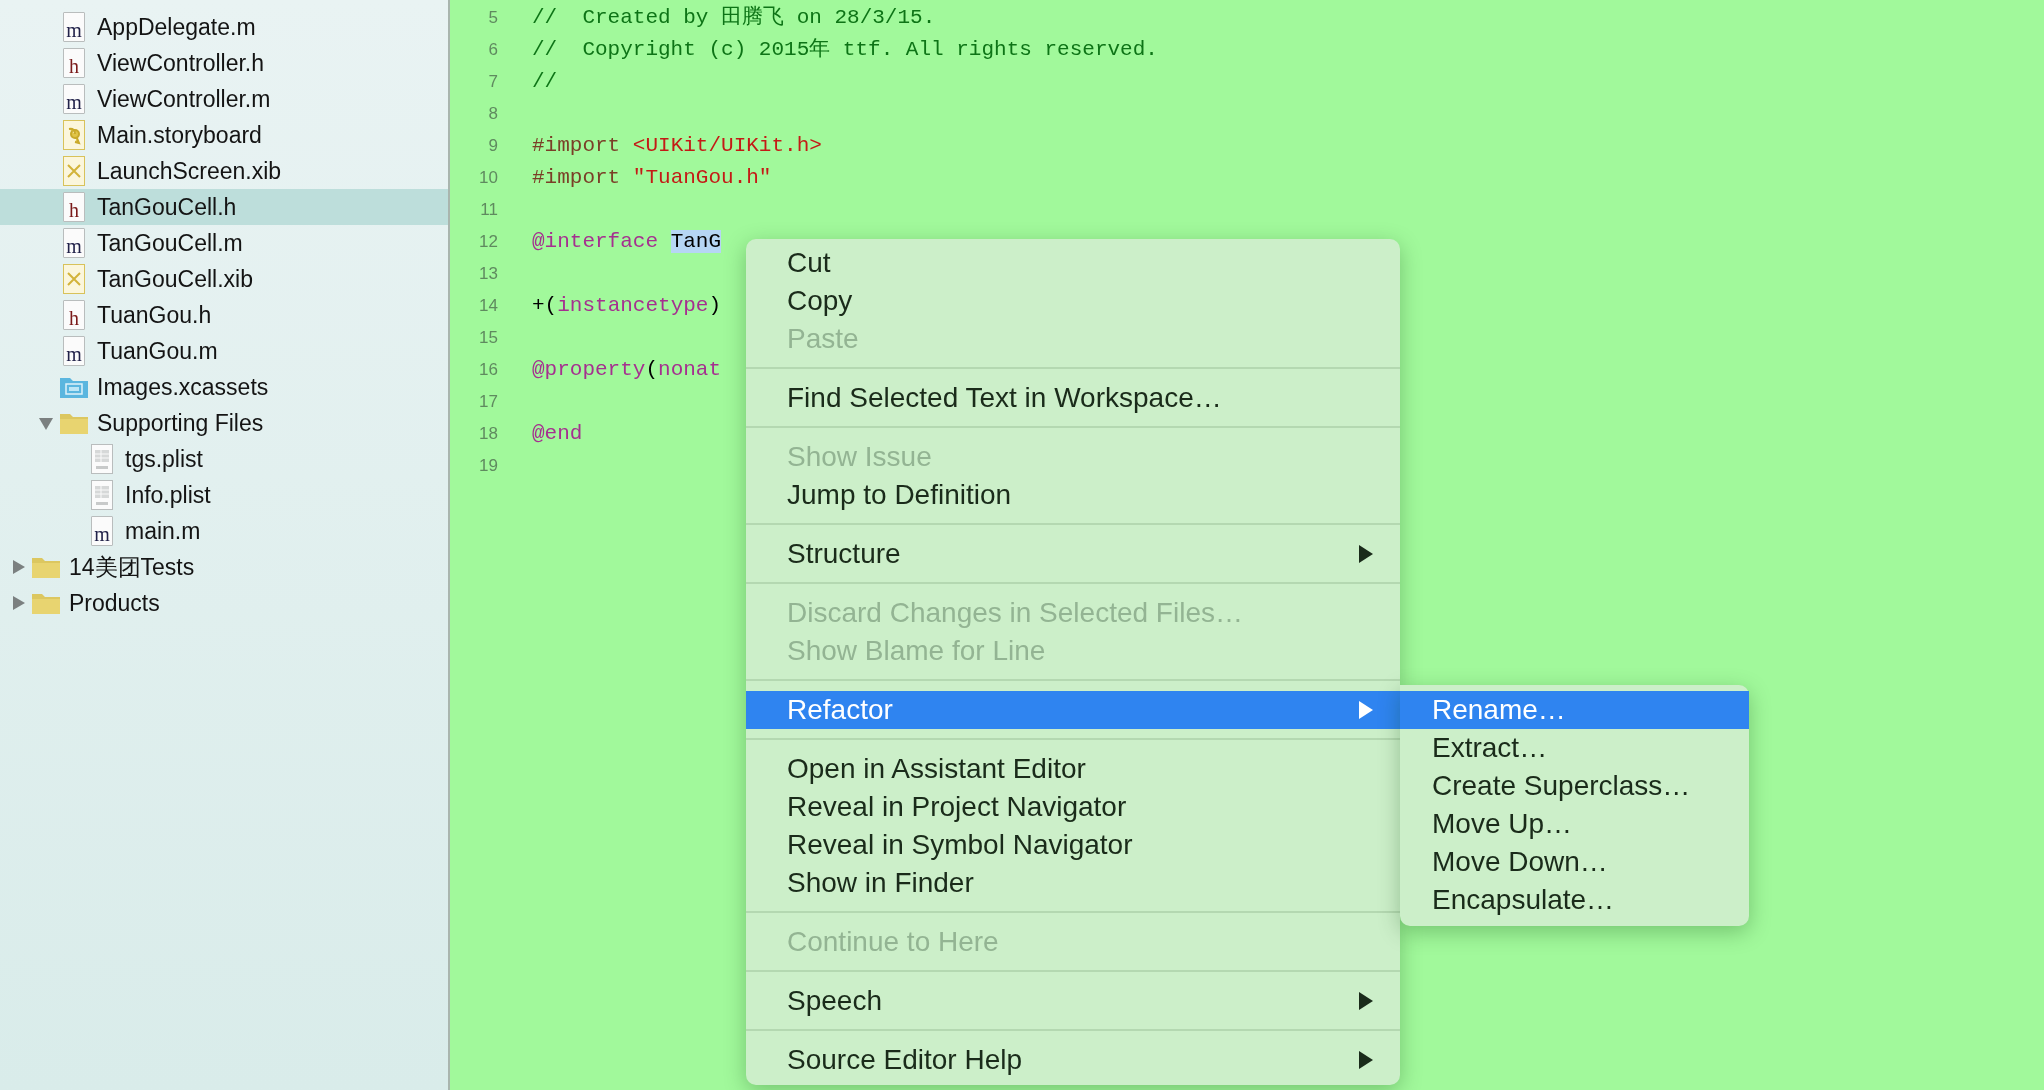 The image size is (2044, 1090). What do you see at coordinates (224, 351) in the screenshot?
I see `file-row: m TuanGou.m` at bounding box center [224, 351].